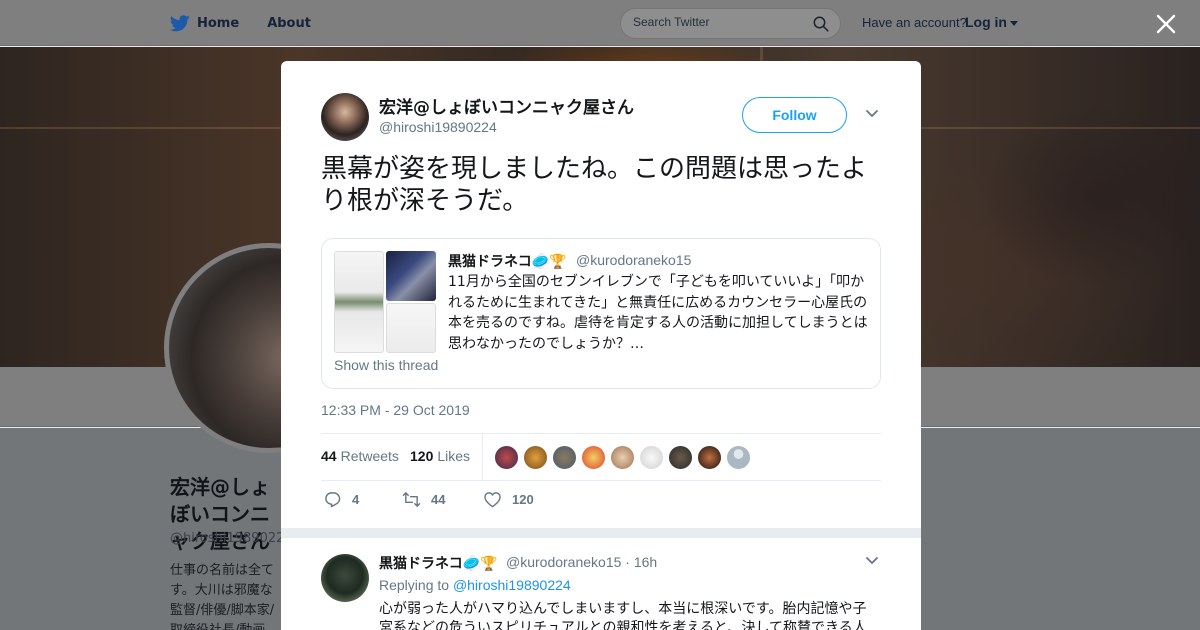 The width and height of the screenshot is (1200, 630). Describe the element at coordinates (986, 22) in the screenshot. I see `login-label: Log in` at that location.